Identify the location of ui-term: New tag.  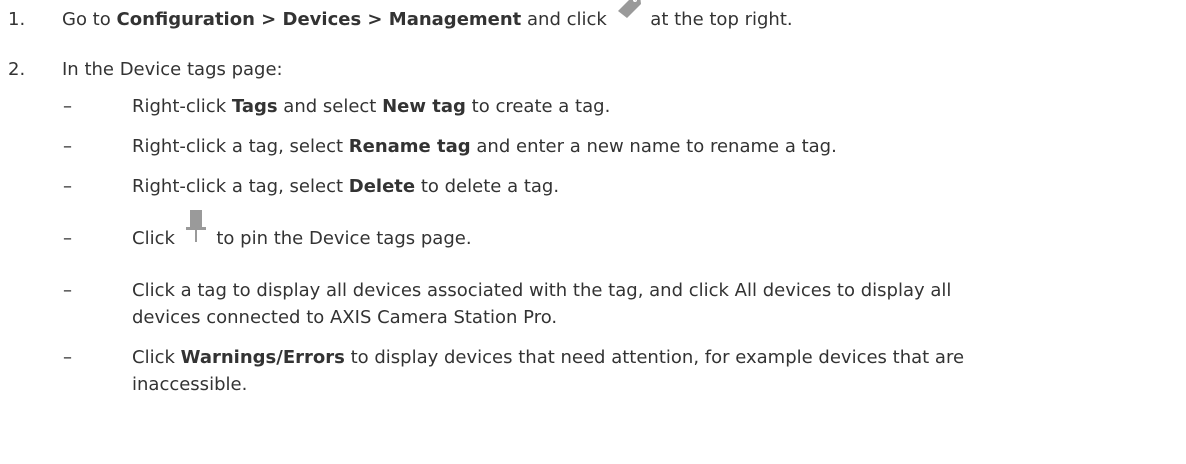
(424, 106).